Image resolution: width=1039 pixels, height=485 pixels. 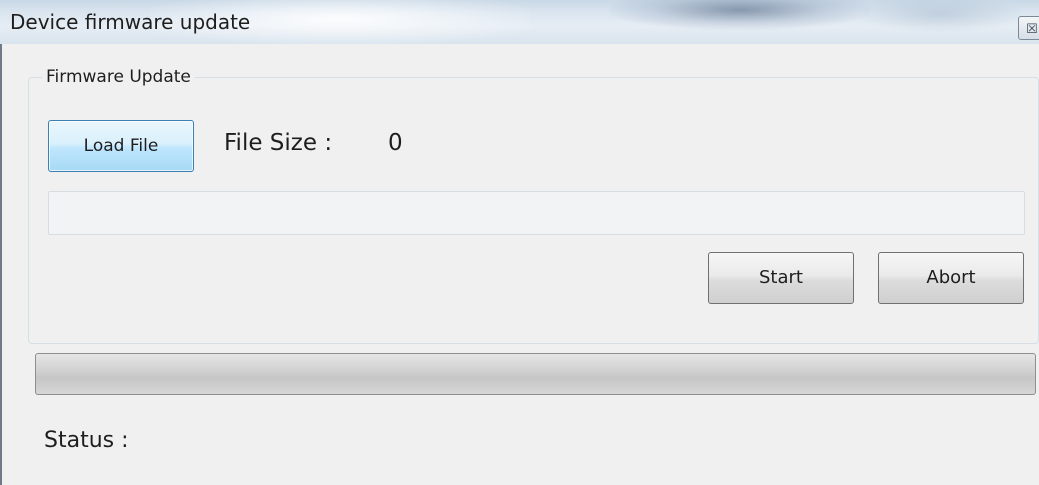 I want to click on abort-button: Abort, so click(x=951, y=278).